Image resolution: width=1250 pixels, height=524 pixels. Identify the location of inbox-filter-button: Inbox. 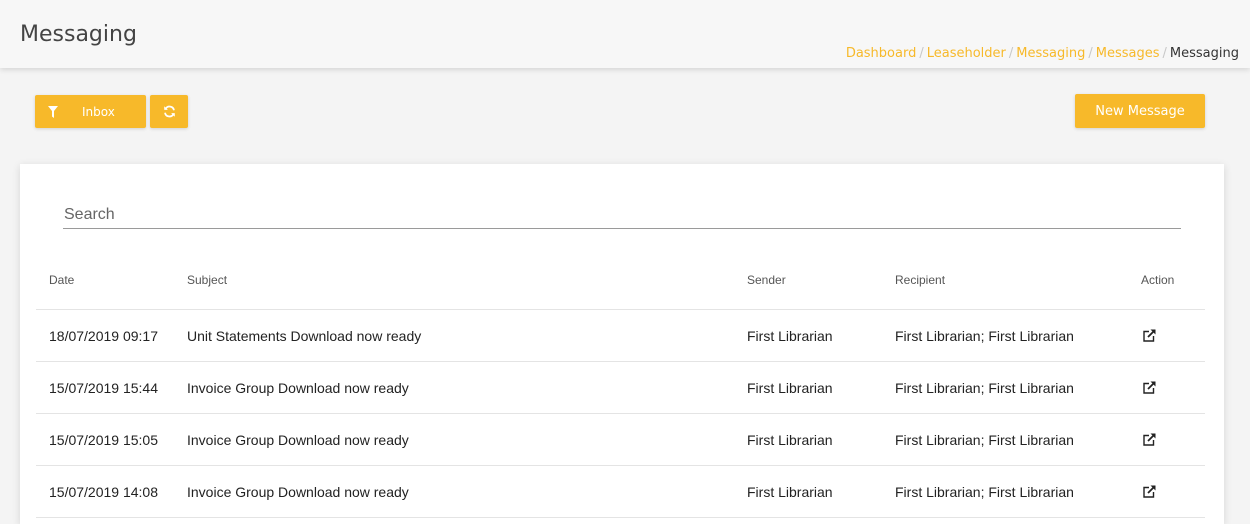
(90, 111).